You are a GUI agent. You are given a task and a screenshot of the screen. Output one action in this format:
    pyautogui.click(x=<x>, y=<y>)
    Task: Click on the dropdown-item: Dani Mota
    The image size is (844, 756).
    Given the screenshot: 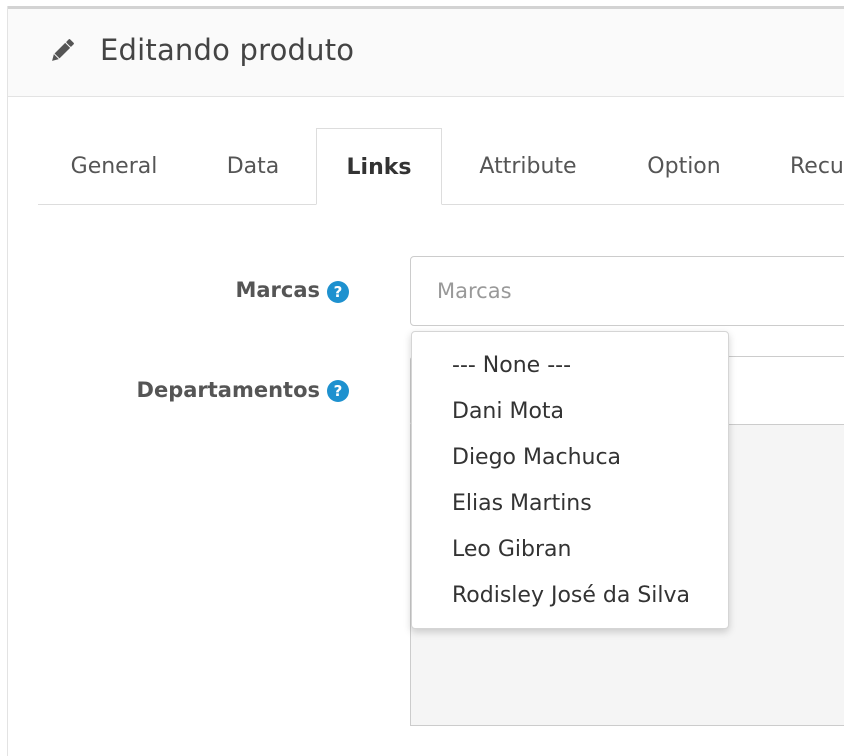 What is the action you would take?
    pyautogui.click(x=570, y=412)
    